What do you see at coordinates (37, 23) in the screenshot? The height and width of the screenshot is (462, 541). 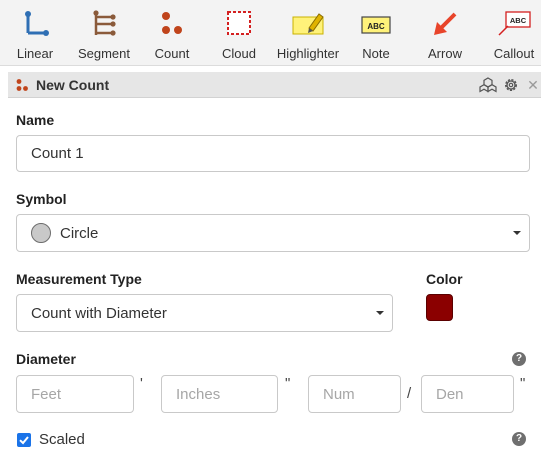 I see `linear-measure-icon` at bounding box center [37, 23].